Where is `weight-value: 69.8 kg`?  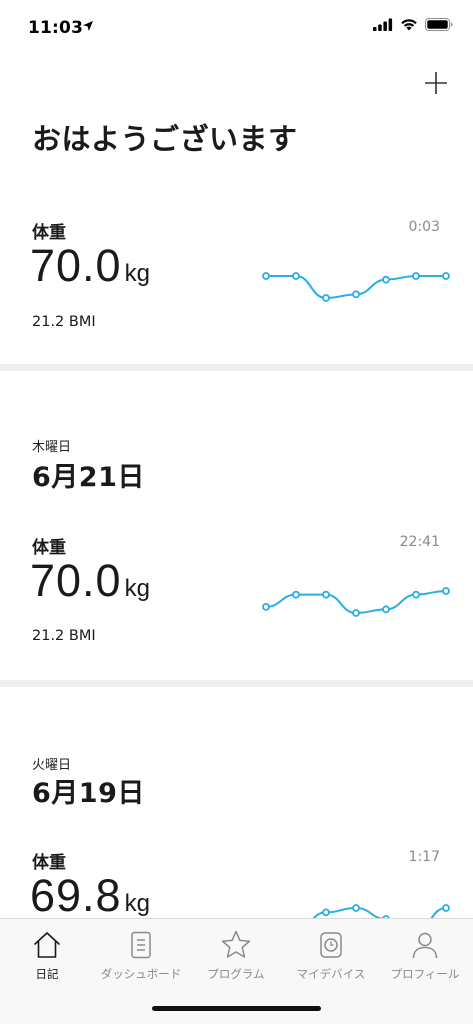
weight-value: 69.8 kg is located at coordinates (90, 896).